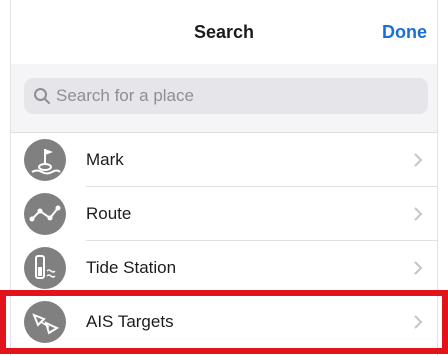  I want to click on list-item-route: Route, so click(224, 214).